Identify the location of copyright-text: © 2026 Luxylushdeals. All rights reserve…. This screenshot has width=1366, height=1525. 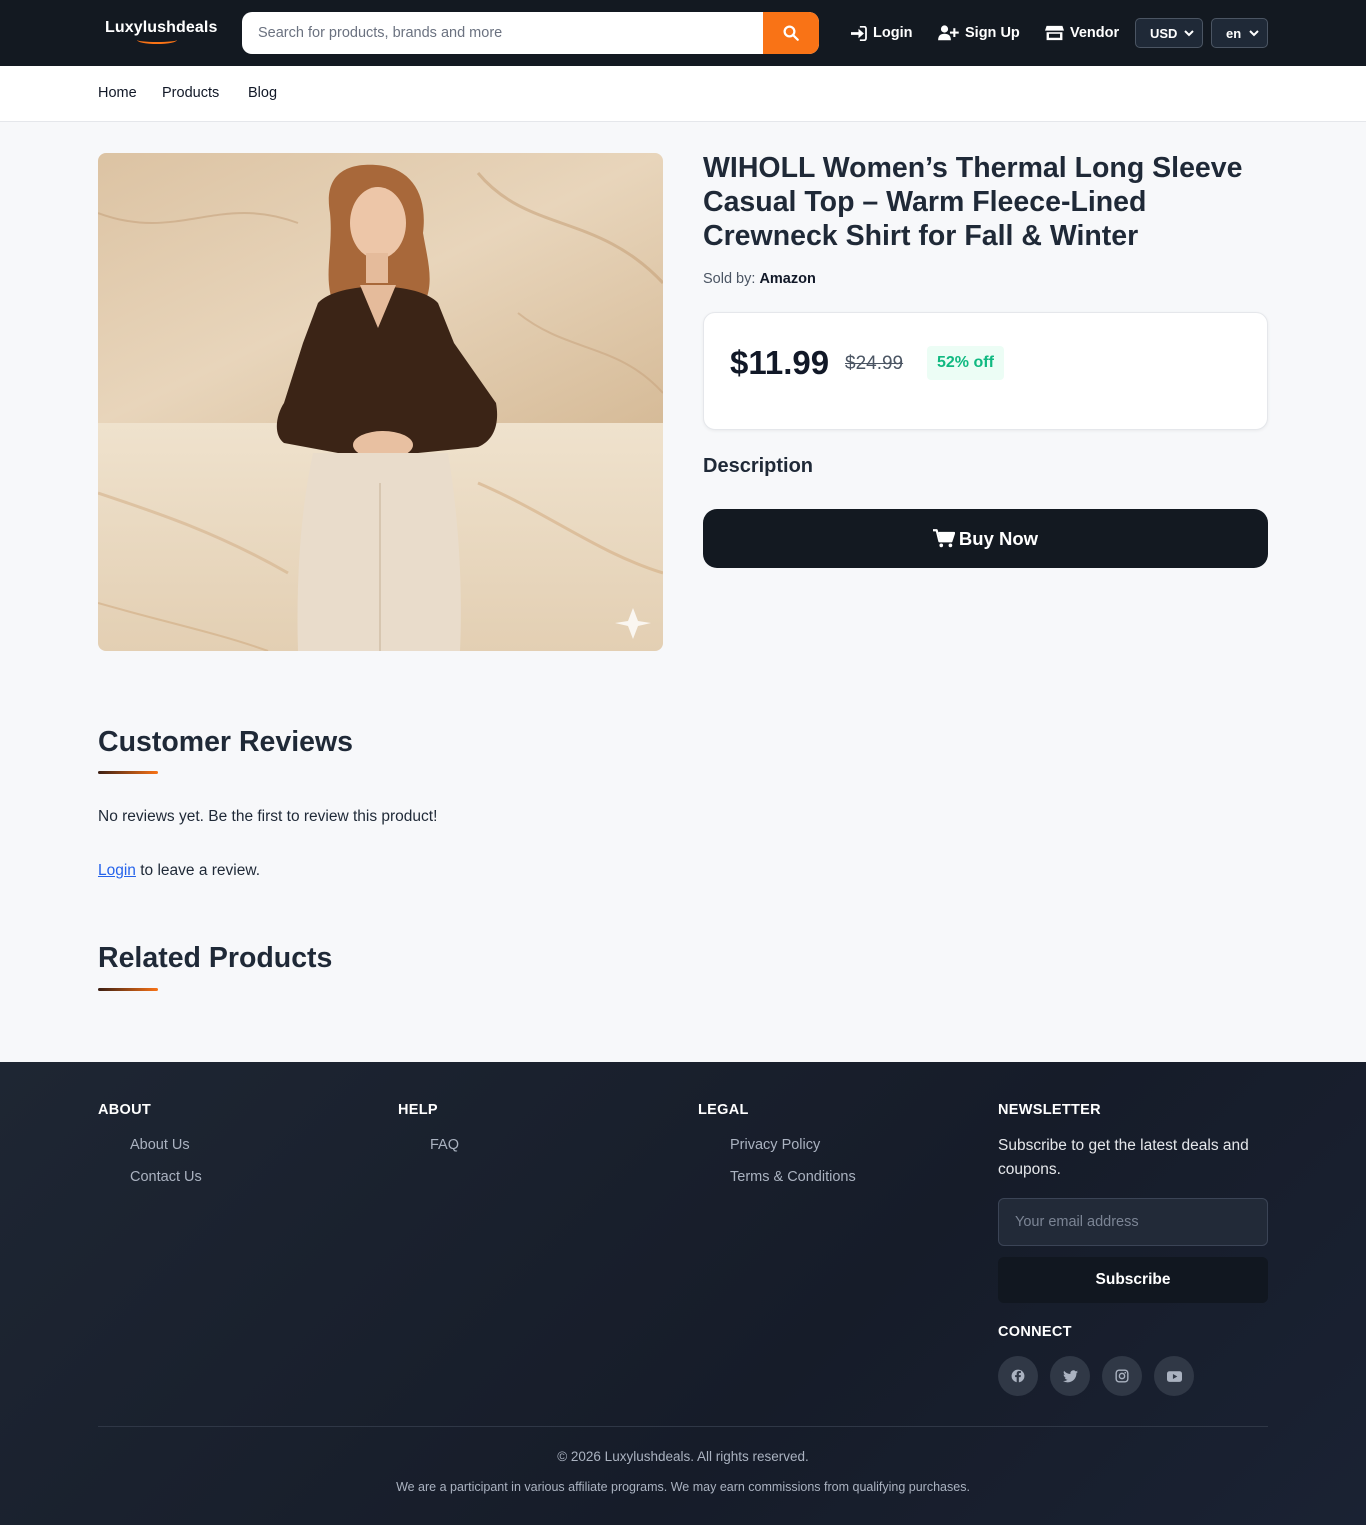
(683, 1456).